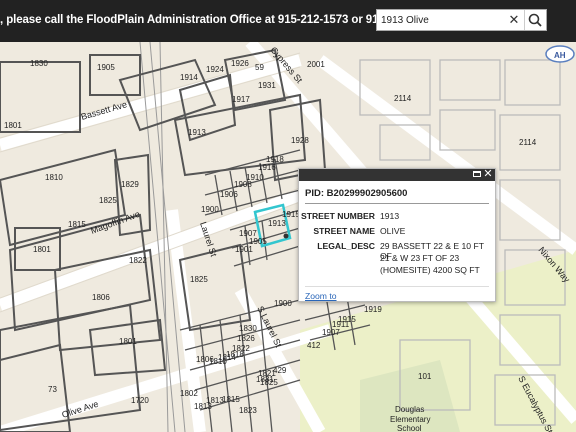 The height and width of the screenshot is (432, 576). What do you see at coordinates (203, 406) in the screenshot?
I see `parcel-number-label: 1813` at bounding box center [203, 406].